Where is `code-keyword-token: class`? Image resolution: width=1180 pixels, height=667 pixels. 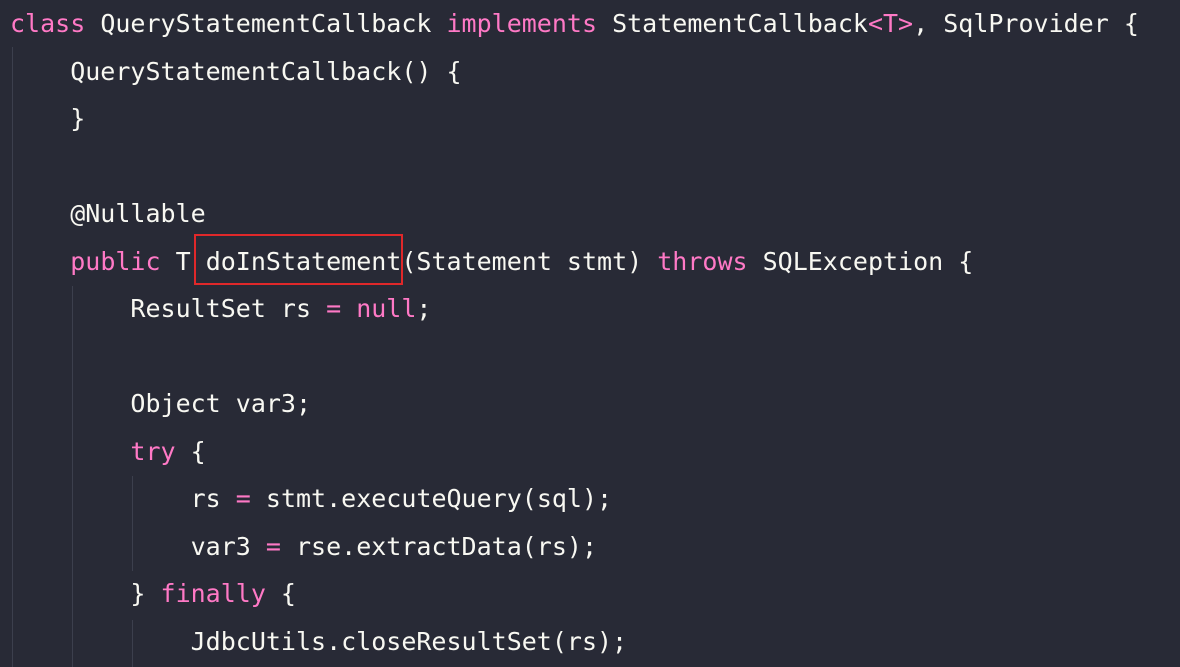
code-keyword-token: class is located at coordinates (48, 23).